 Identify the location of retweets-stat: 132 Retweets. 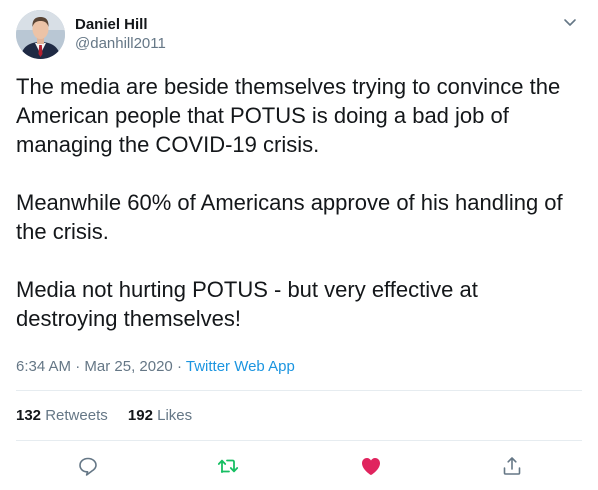
(62, 416).